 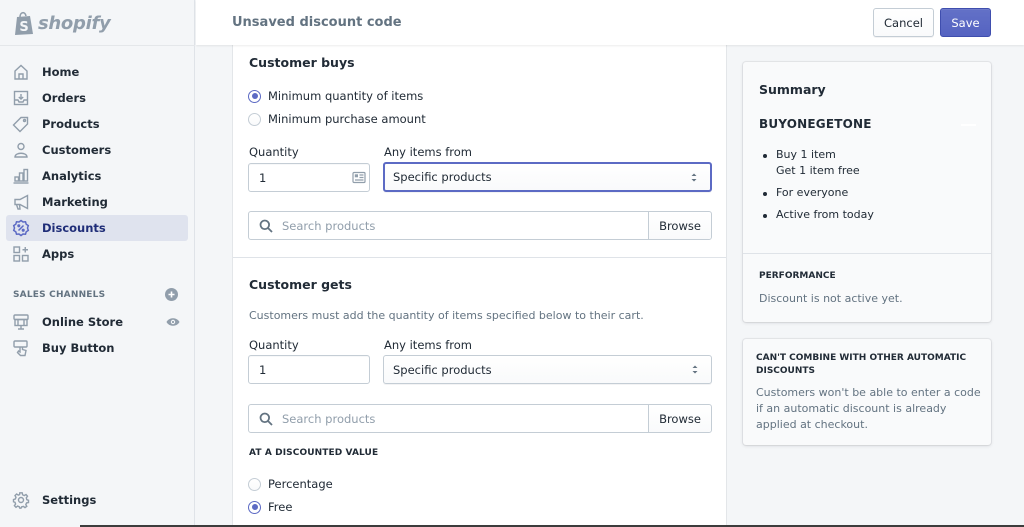 What do you see at coordinates (547, 369) in the screenshot?
I see `gets-items-from-select: Specific products` at bounding box center [547, 369].